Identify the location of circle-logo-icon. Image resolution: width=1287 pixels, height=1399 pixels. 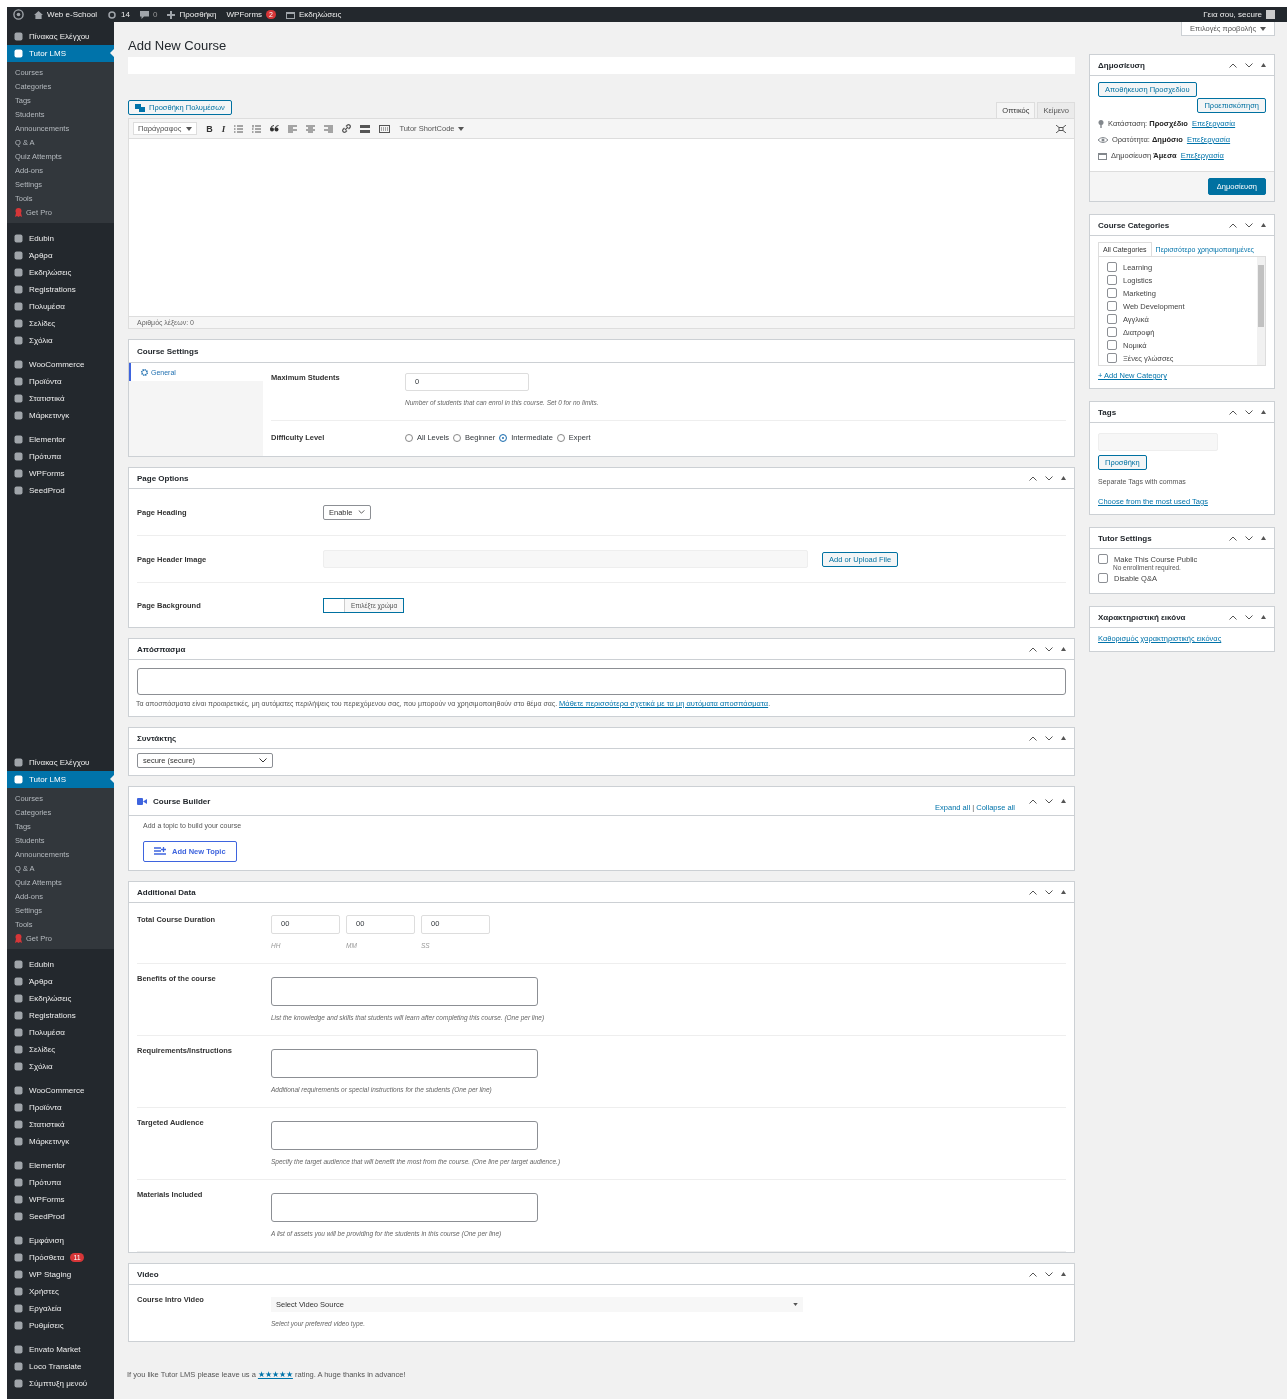
(18, 14).